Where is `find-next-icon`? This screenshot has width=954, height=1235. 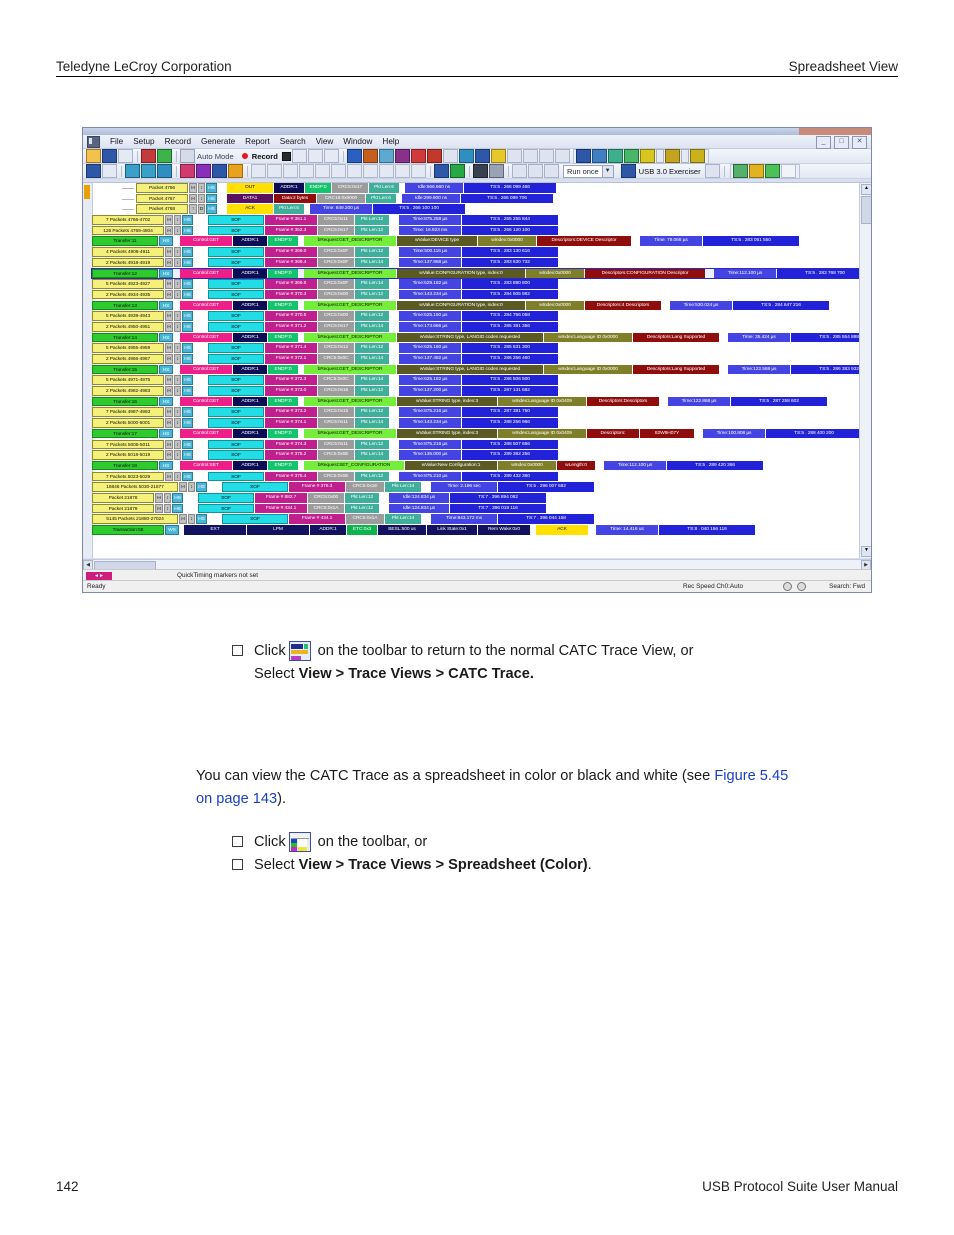
find-next-icon is located at coordinates (496, 171).